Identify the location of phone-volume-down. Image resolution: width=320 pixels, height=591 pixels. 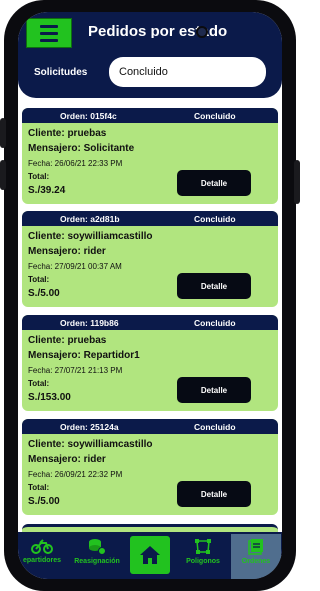
(3, 175).